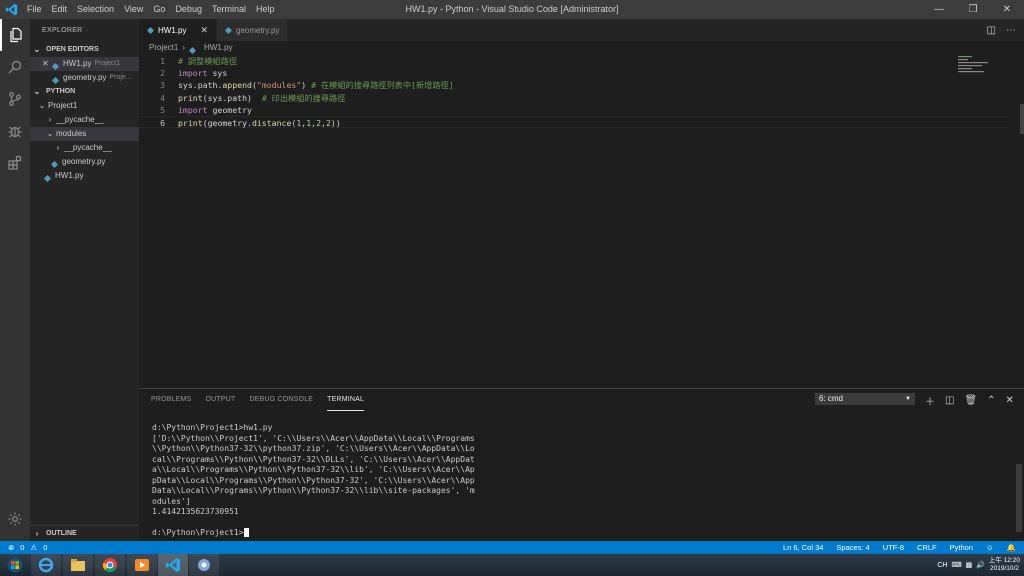 This screenshot has width=1024, height=576. Describe the element at coordinates (173, 565) in the screenshot. I see `vscode-taskbar-icon` at that location.